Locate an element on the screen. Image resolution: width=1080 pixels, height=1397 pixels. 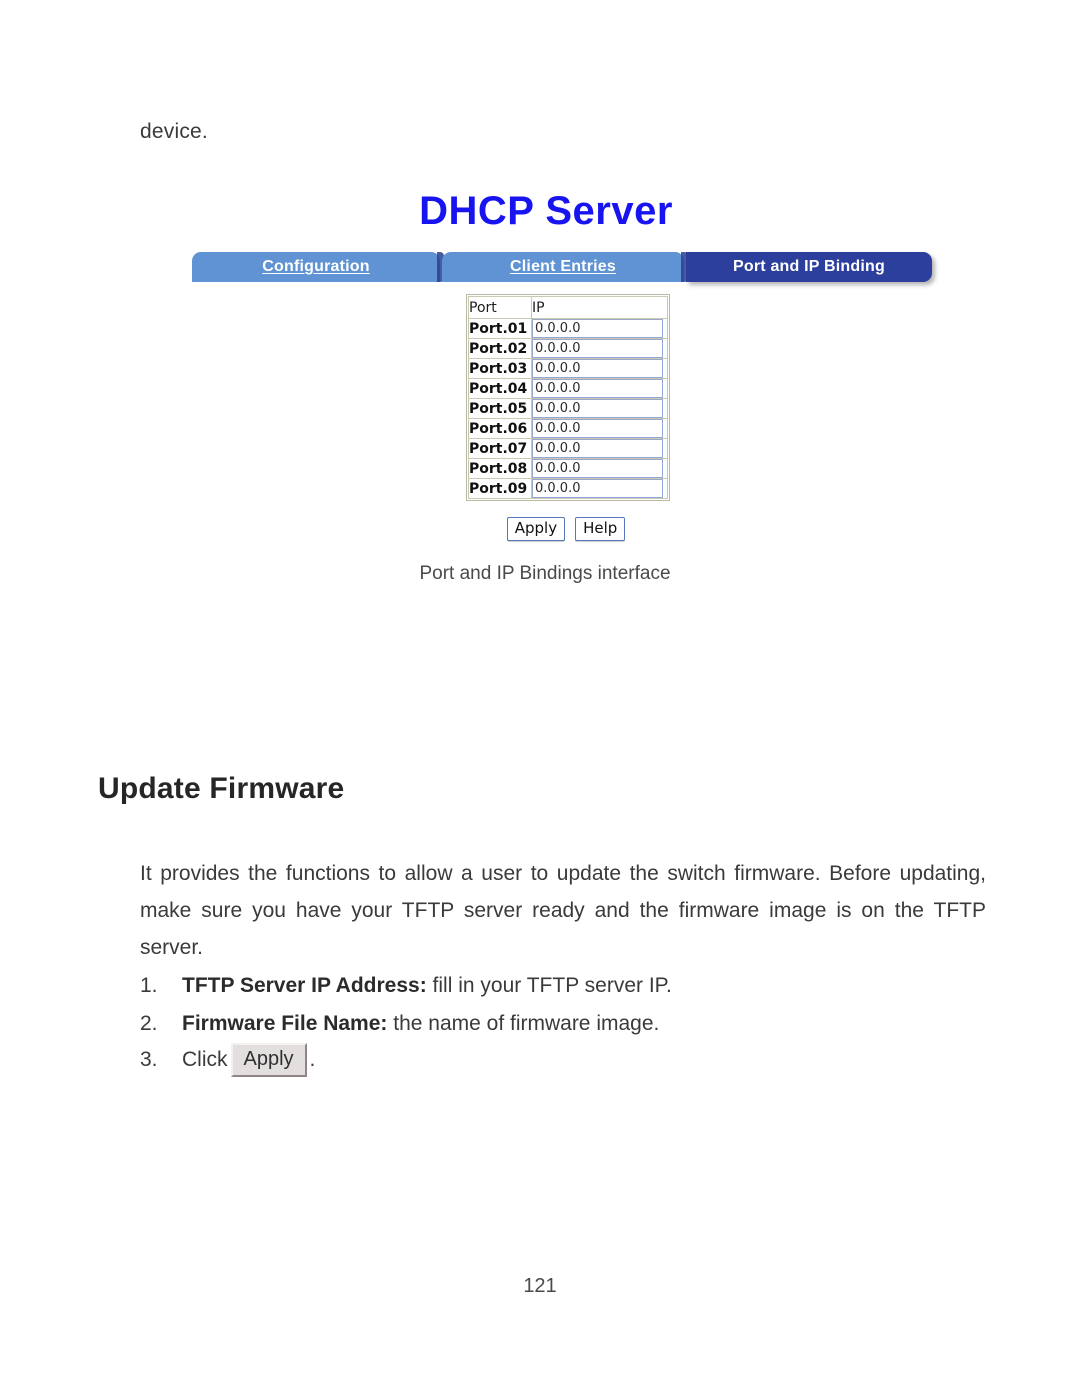
port-label: Port.04 is located at coordinates (500, 388).